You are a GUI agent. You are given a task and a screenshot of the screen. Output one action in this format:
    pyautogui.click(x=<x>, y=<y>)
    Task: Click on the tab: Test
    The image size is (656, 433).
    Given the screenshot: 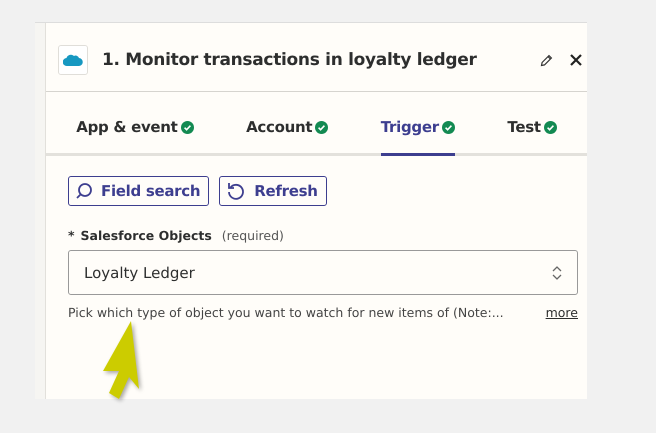 What is the action you would take?
    pyautogui.click(x=532, y=137)
    